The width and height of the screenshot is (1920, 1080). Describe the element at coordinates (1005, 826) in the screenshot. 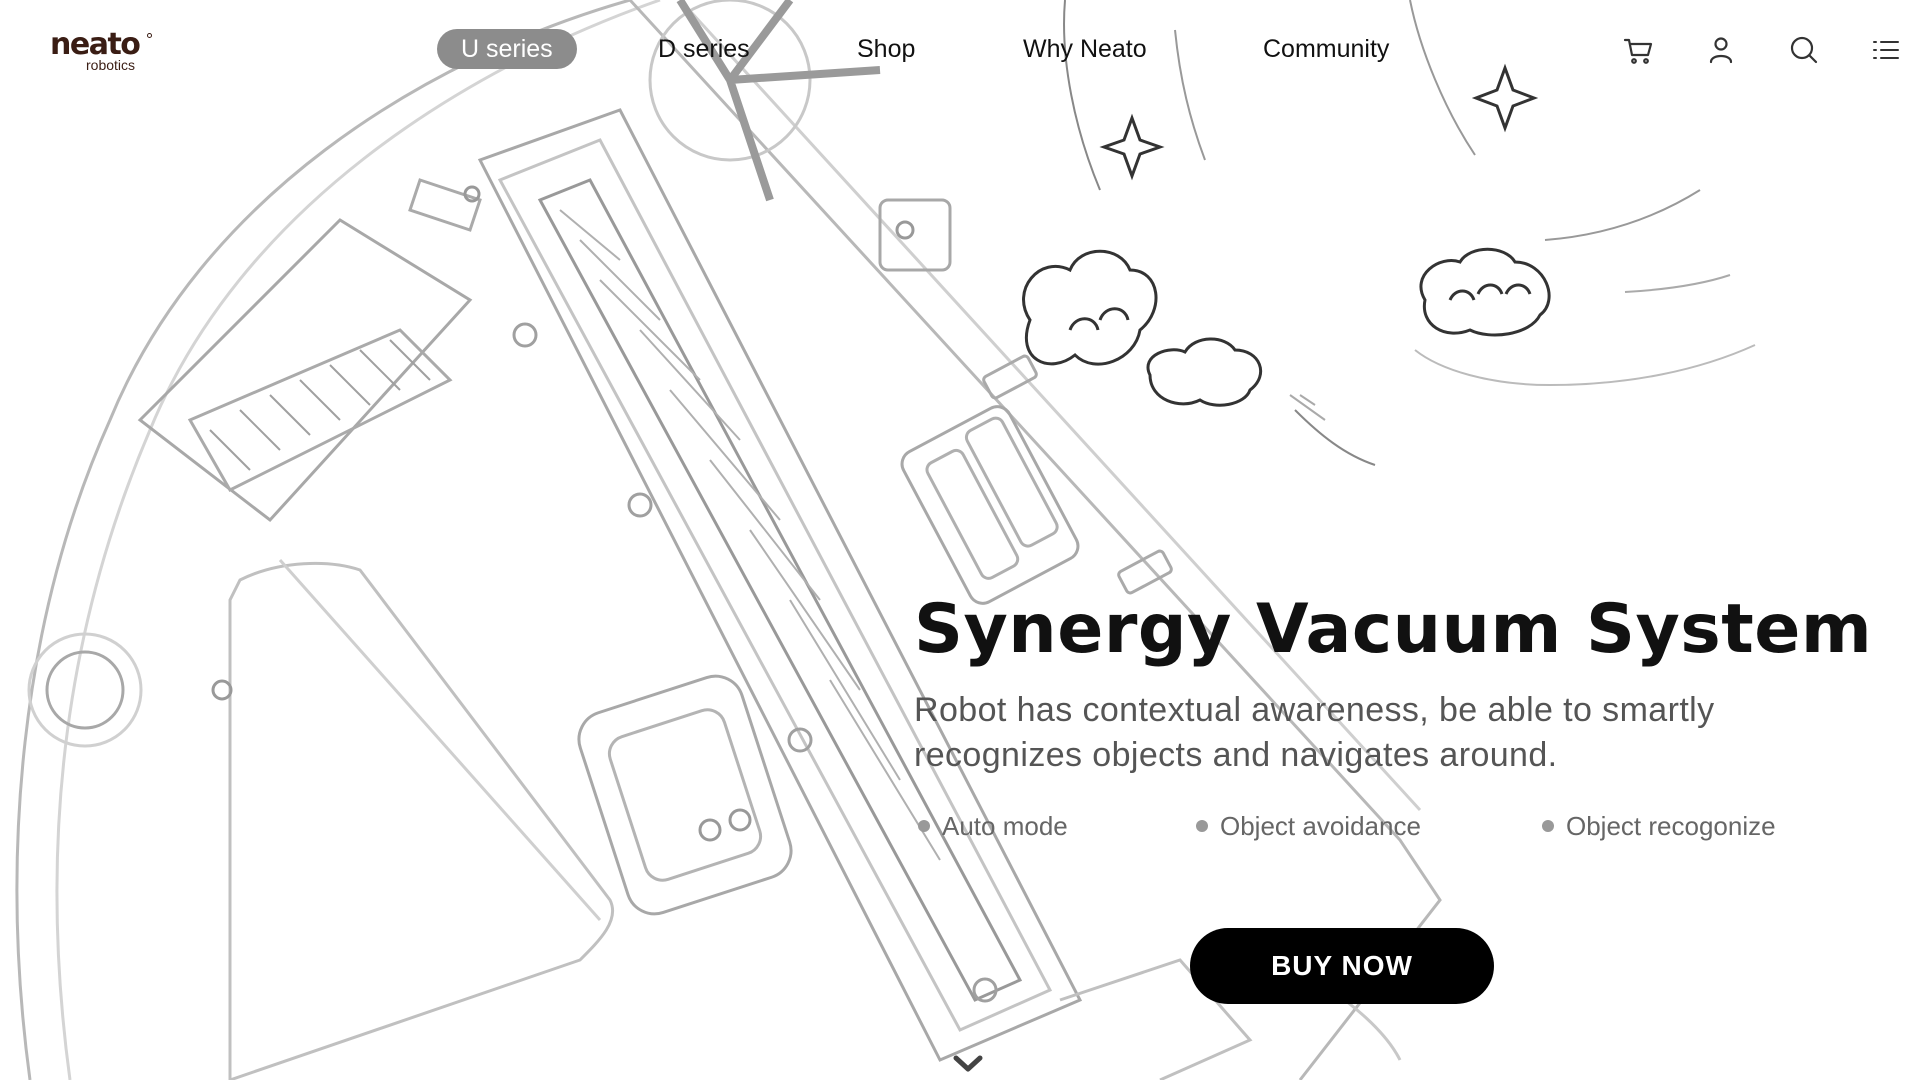

I see `feature-label: Auto mode` at that location.